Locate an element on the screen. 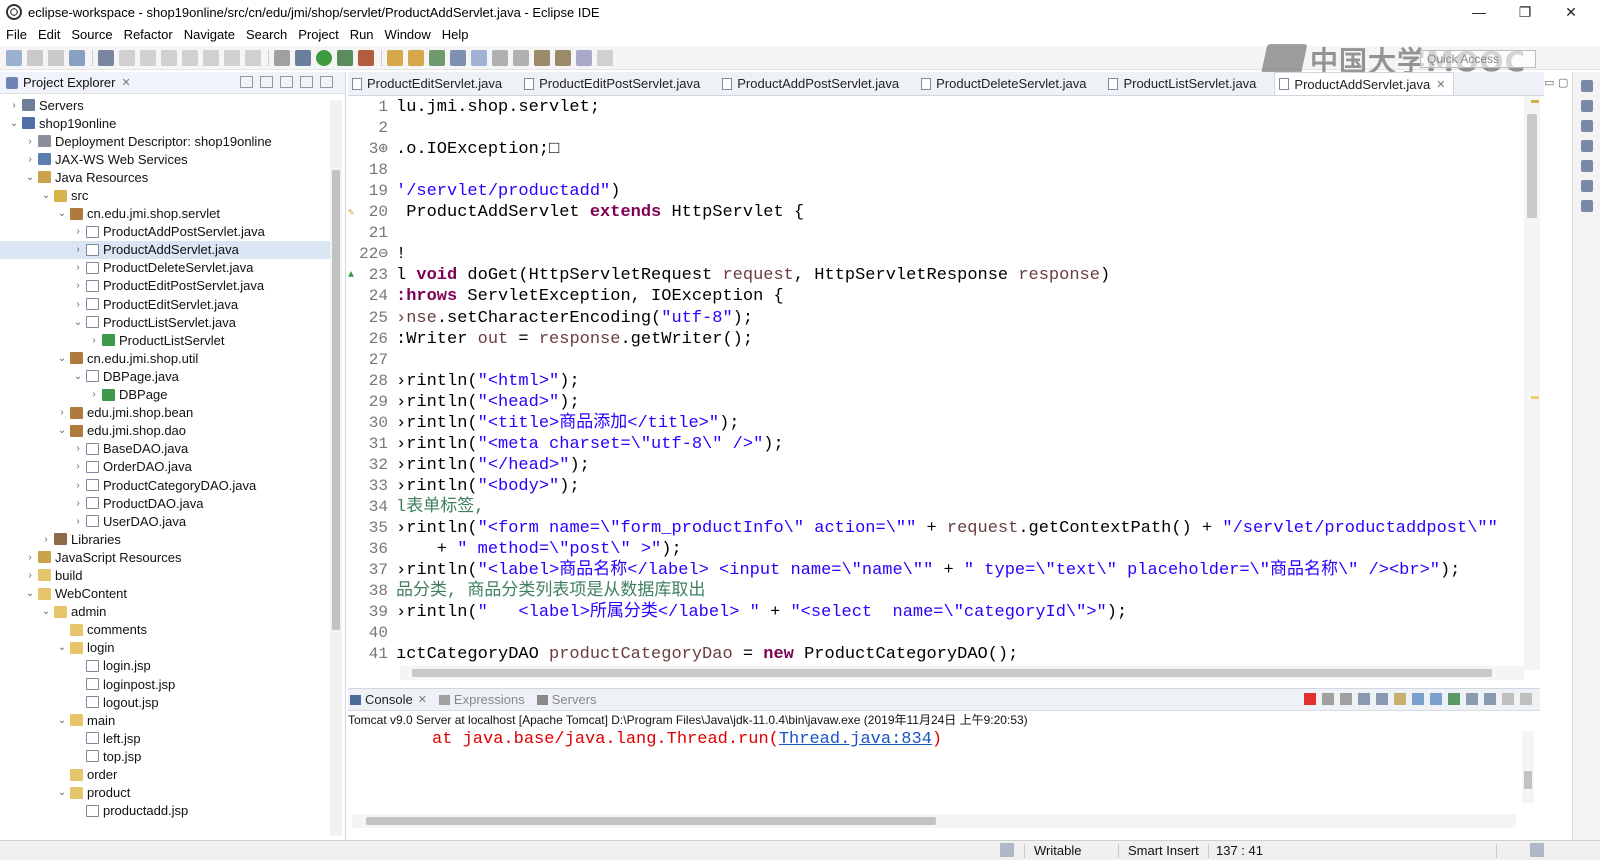 The width and height of the screenshot is (1600, 860). tree-item: ⌄ DBPage.java is located at coordinates (165, 376).